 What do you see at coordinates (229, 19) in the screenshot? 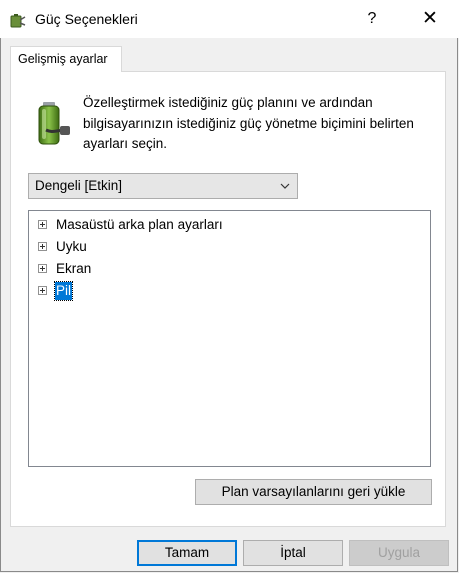
I see `title-bar: Güç Seçenekleri ? ✕` at bounding box center [229, 19].